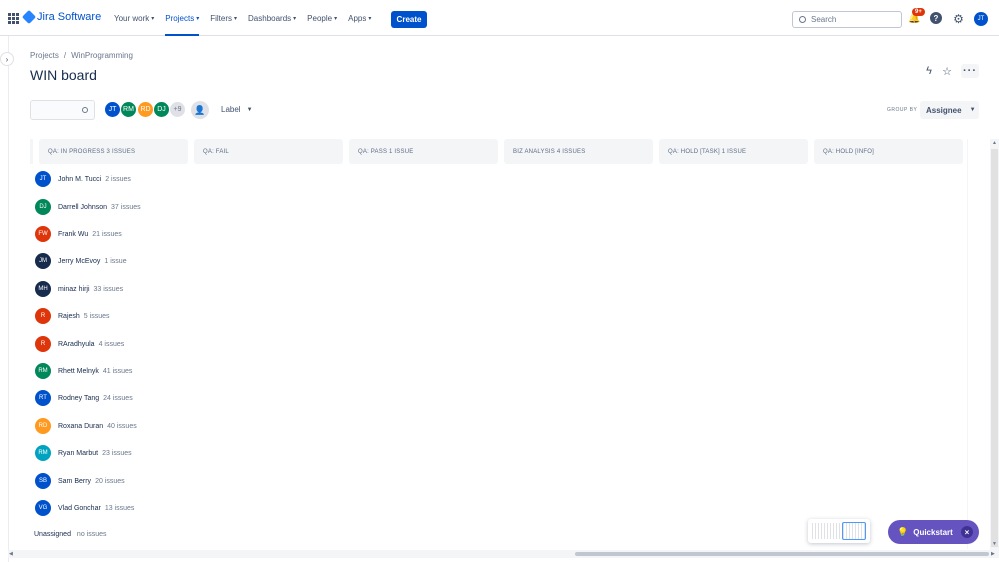 This screenshot has width=999, height=562. I want to click on nav-filters: Filters ▾, so click(223, 18).